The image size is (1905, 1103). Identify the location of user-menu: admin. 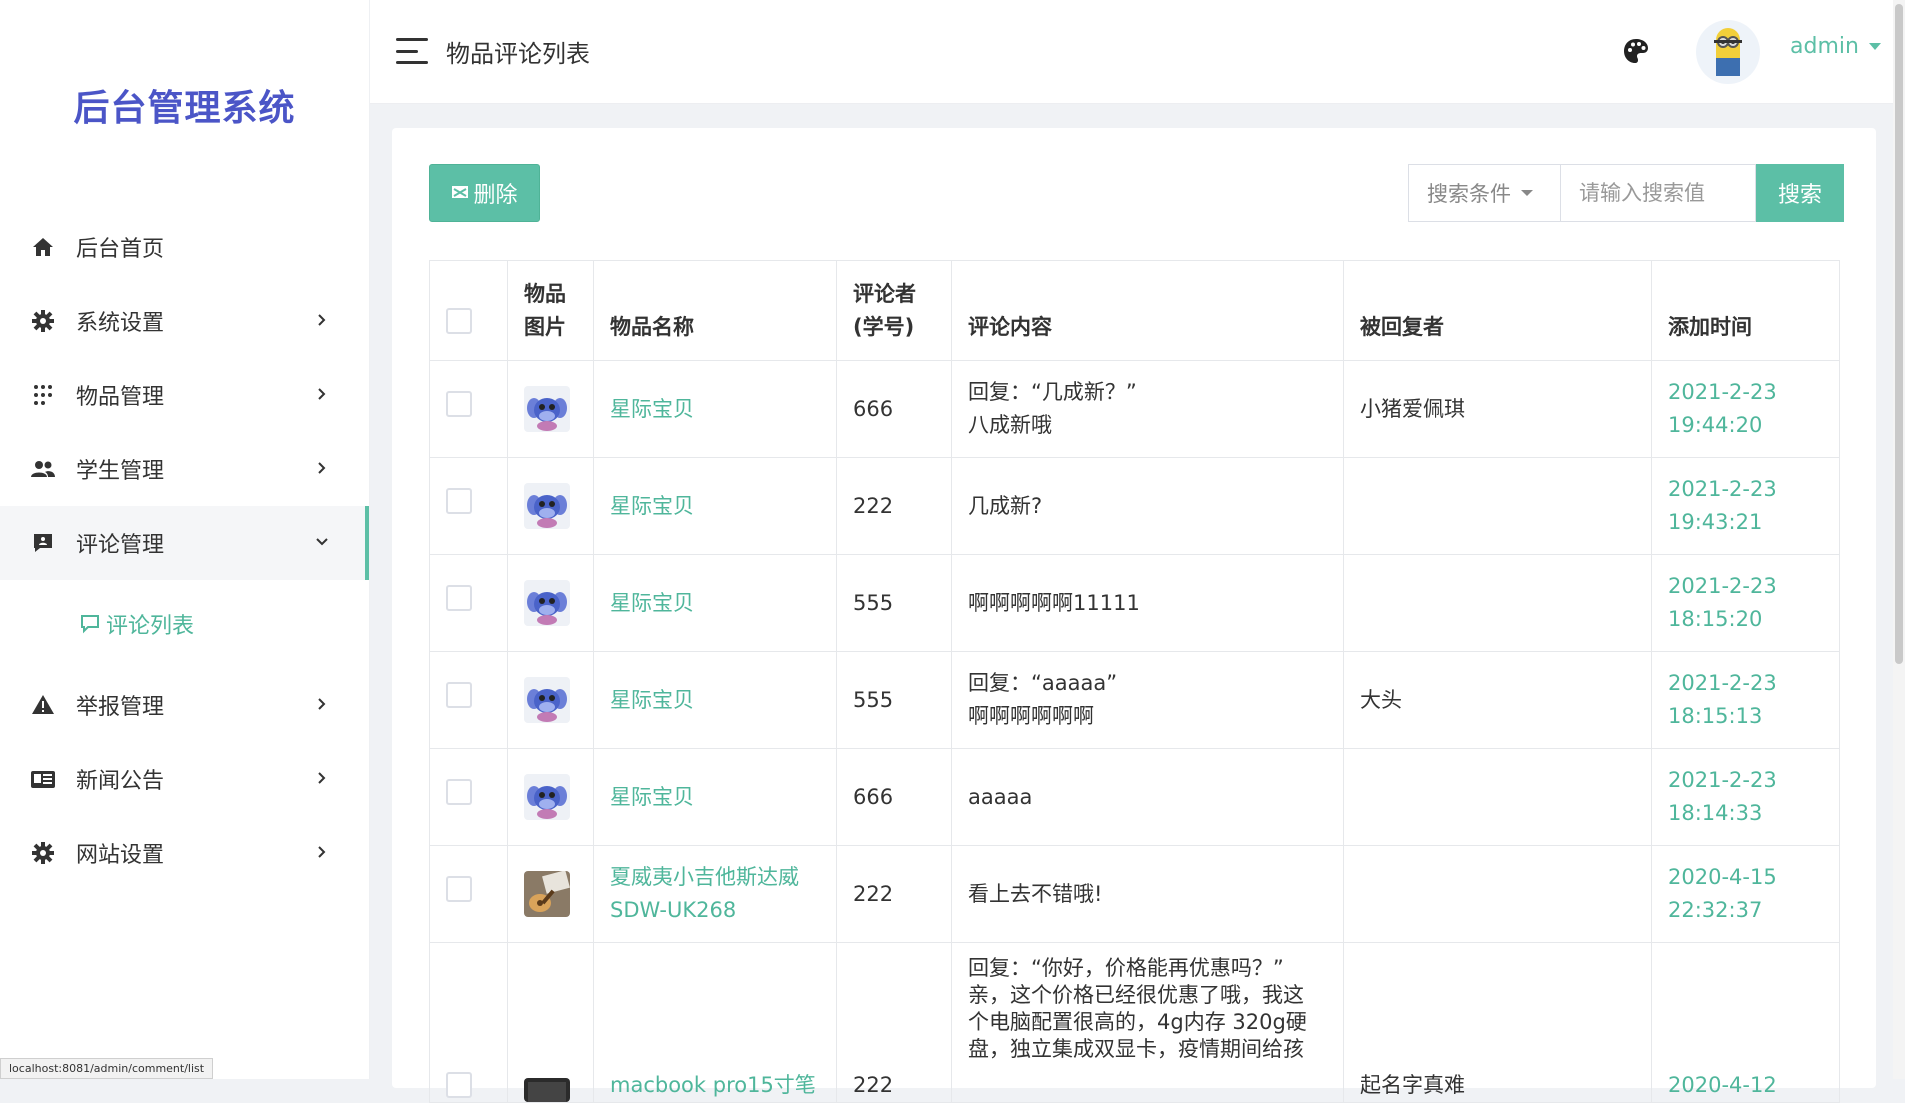
(1835, 46).